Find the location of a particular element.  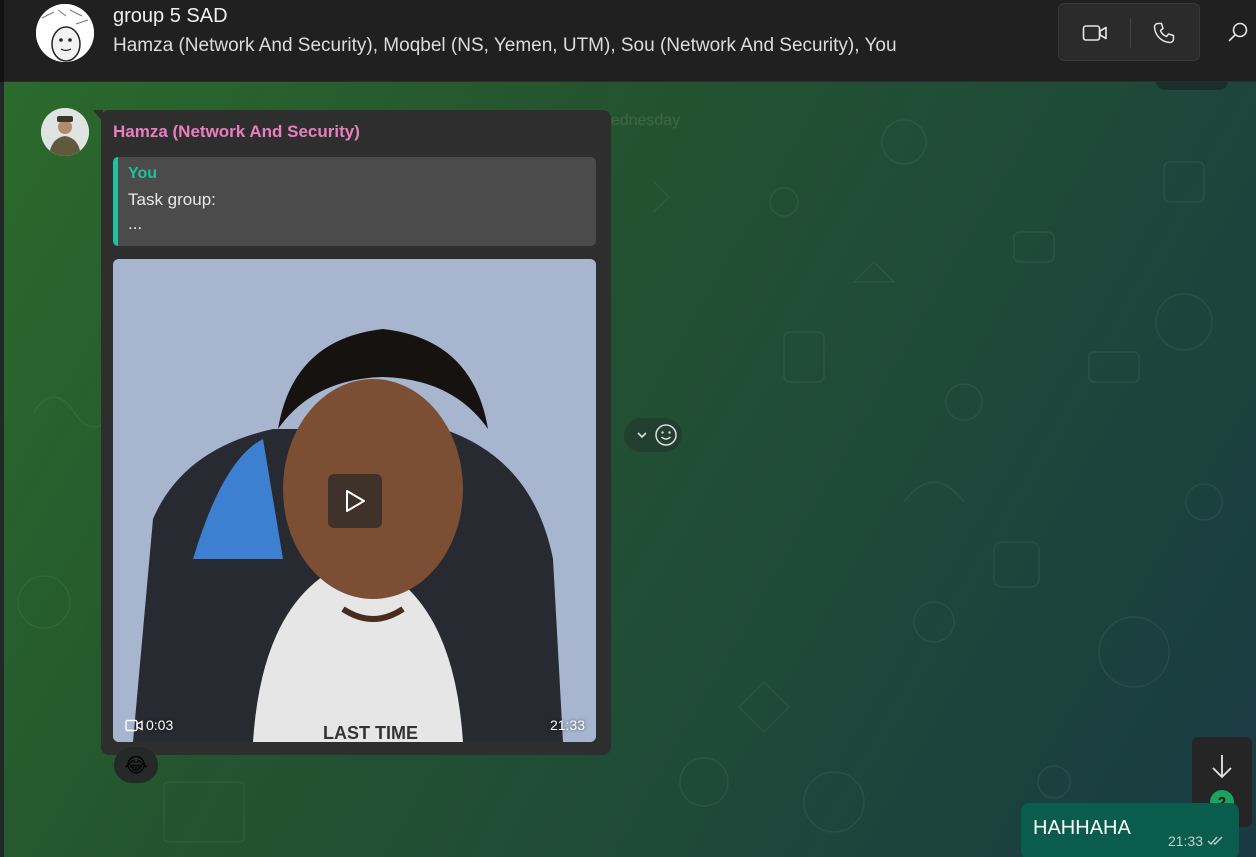

call-buttons-group is located at coordinates (1129, 32).